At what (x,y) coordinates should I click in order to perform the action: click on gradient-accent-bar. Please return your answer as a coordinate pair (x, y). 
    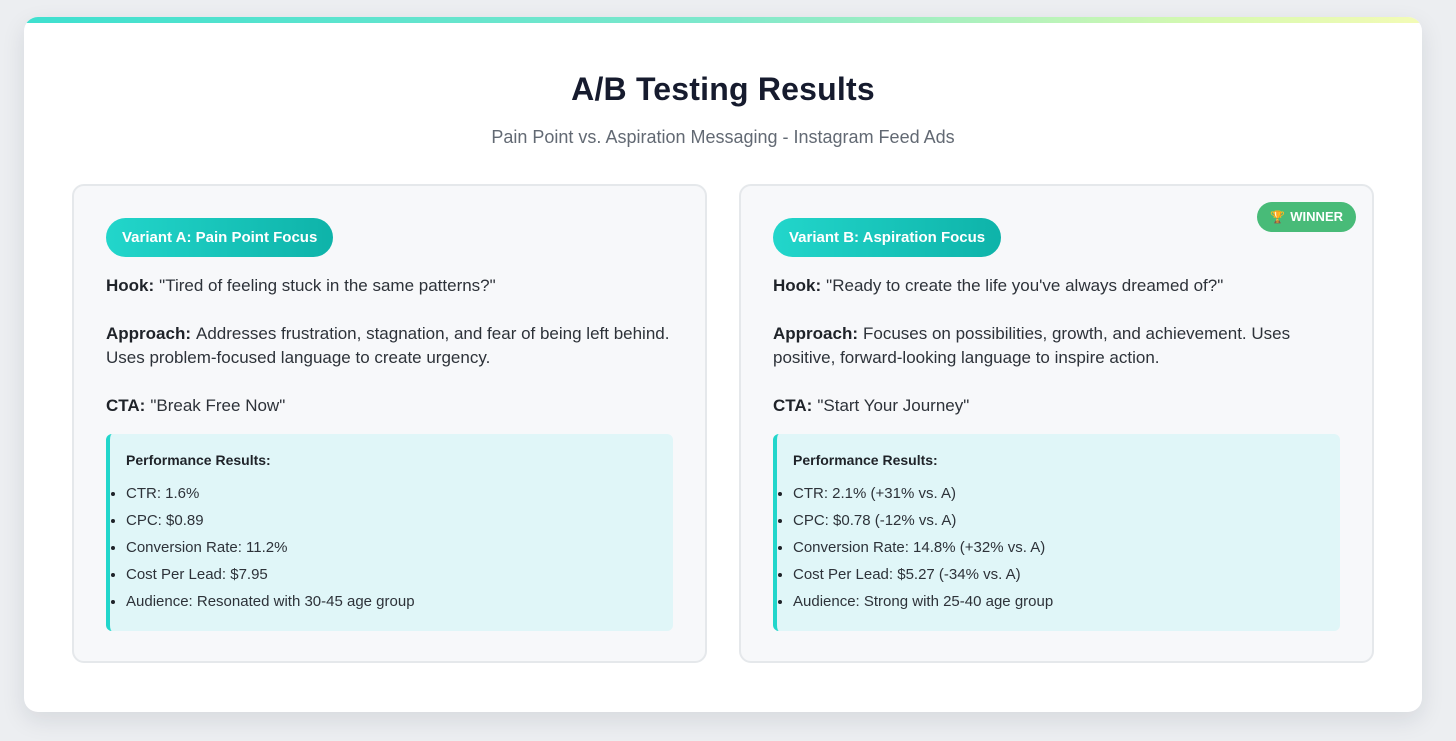
    Looking at the image, I should click on (723, 20).